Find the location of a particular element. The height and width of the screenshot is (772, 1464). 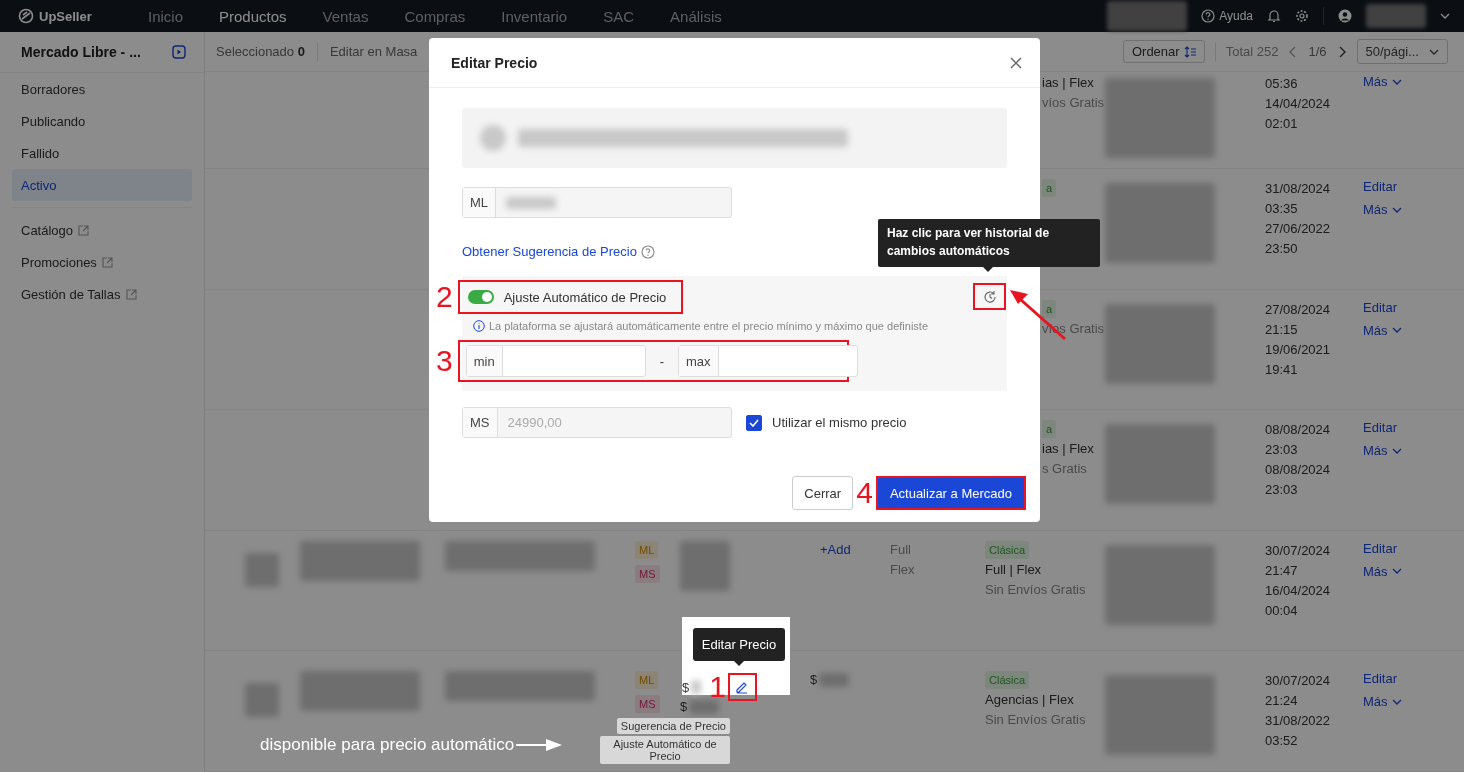

selected-count: Seleccionado 0 is located at coordinates (260, 52).